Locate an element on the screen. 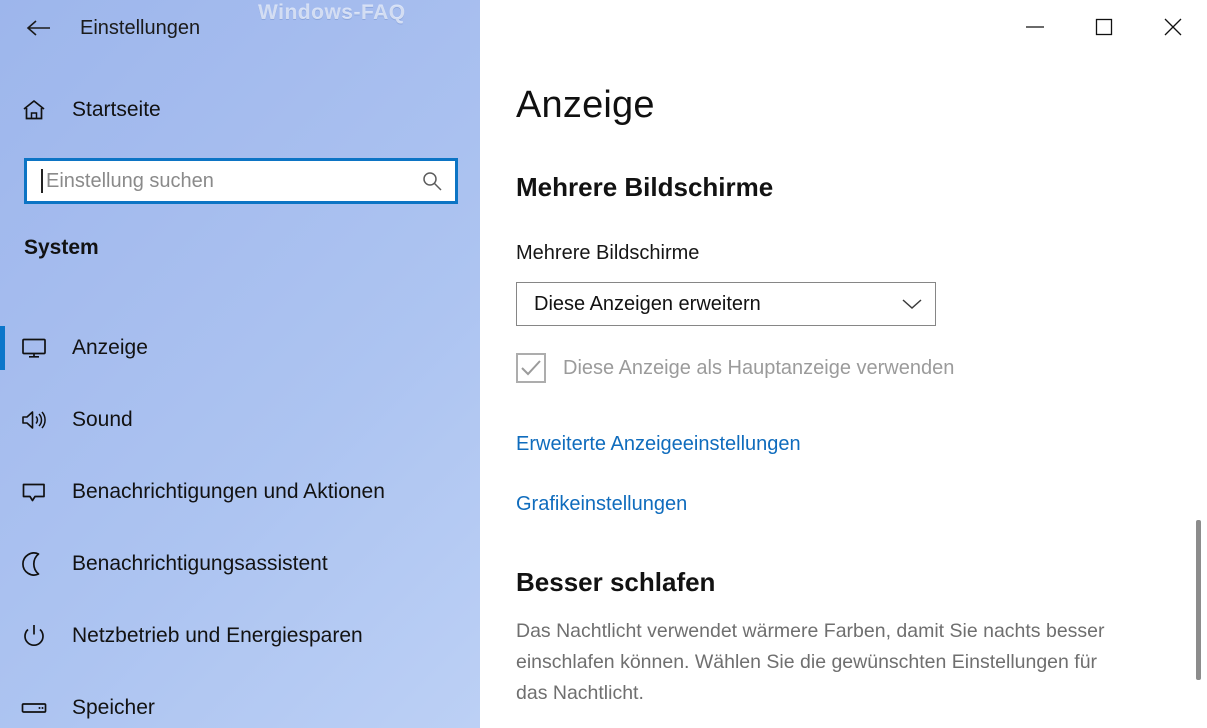 This screenshot has width=1207, height=728. sidebar-item-anzeige: Anzeige is located at coordinates (240, 348).